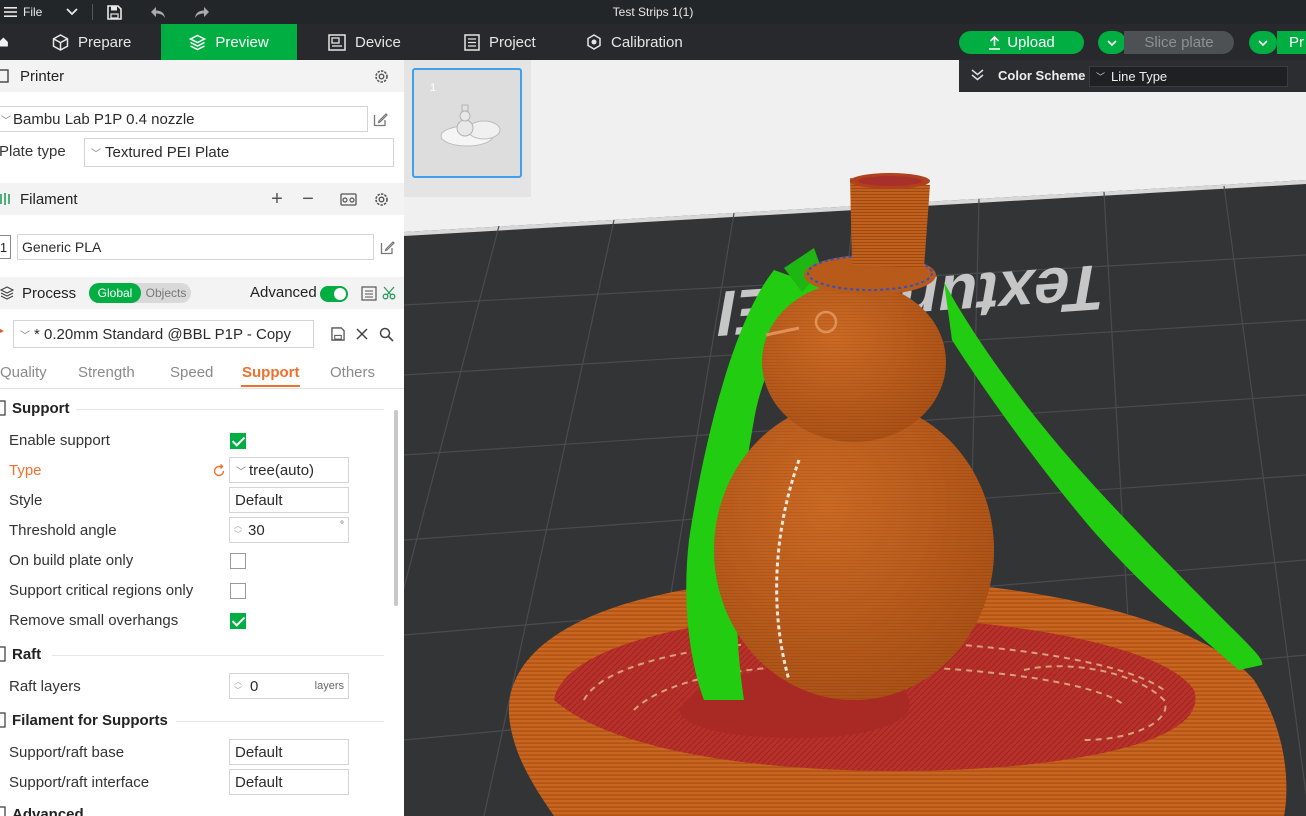 The image size is (1306, 816). What do you see at coordinates (337, 42) in the screenshot?
I see `device-icon` at bounding box center [337, 42].